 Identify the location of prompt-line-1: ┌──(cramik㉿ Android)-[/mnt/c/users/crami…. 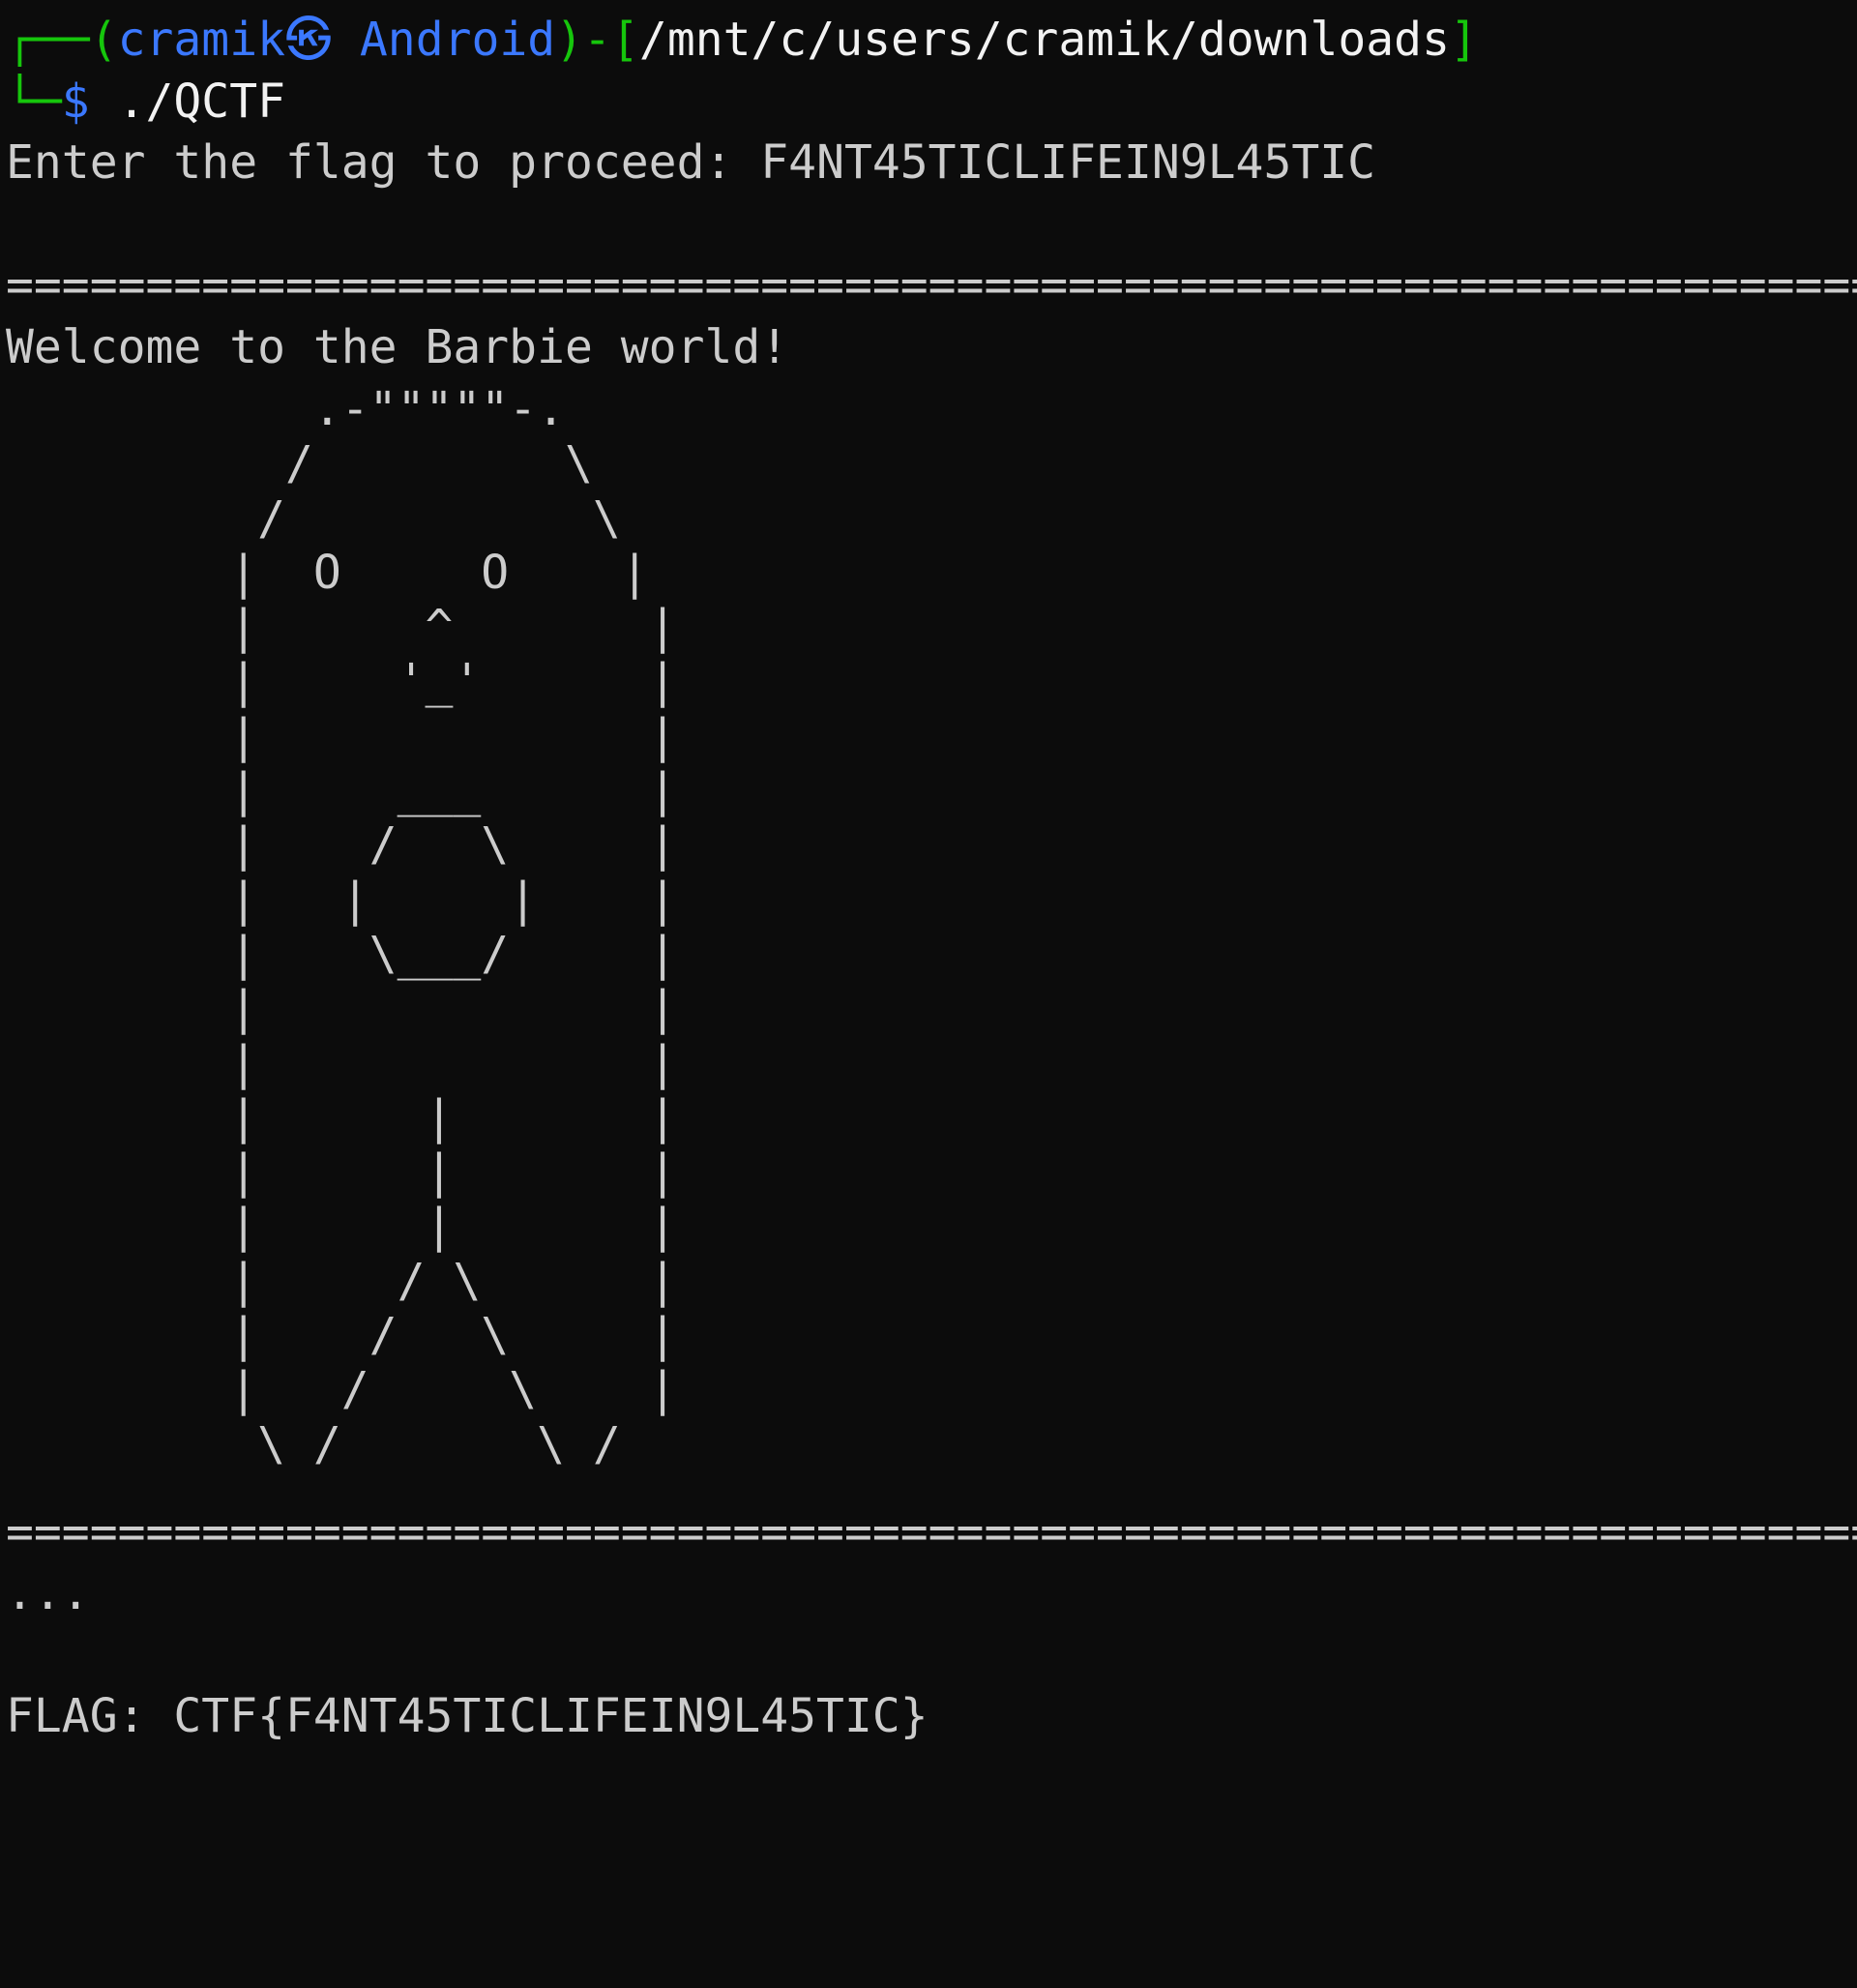
(931, 41).